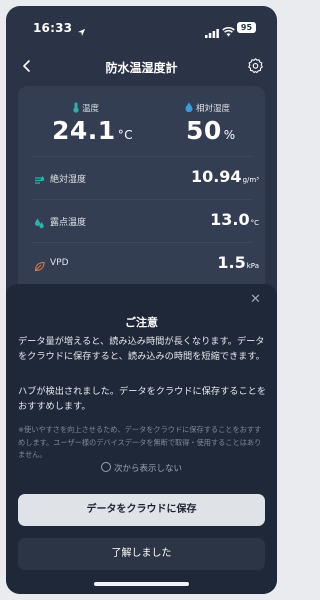 The image size is (320, 600). I want to click on nav-bar: 防水温湿度計, so click(141, 66).